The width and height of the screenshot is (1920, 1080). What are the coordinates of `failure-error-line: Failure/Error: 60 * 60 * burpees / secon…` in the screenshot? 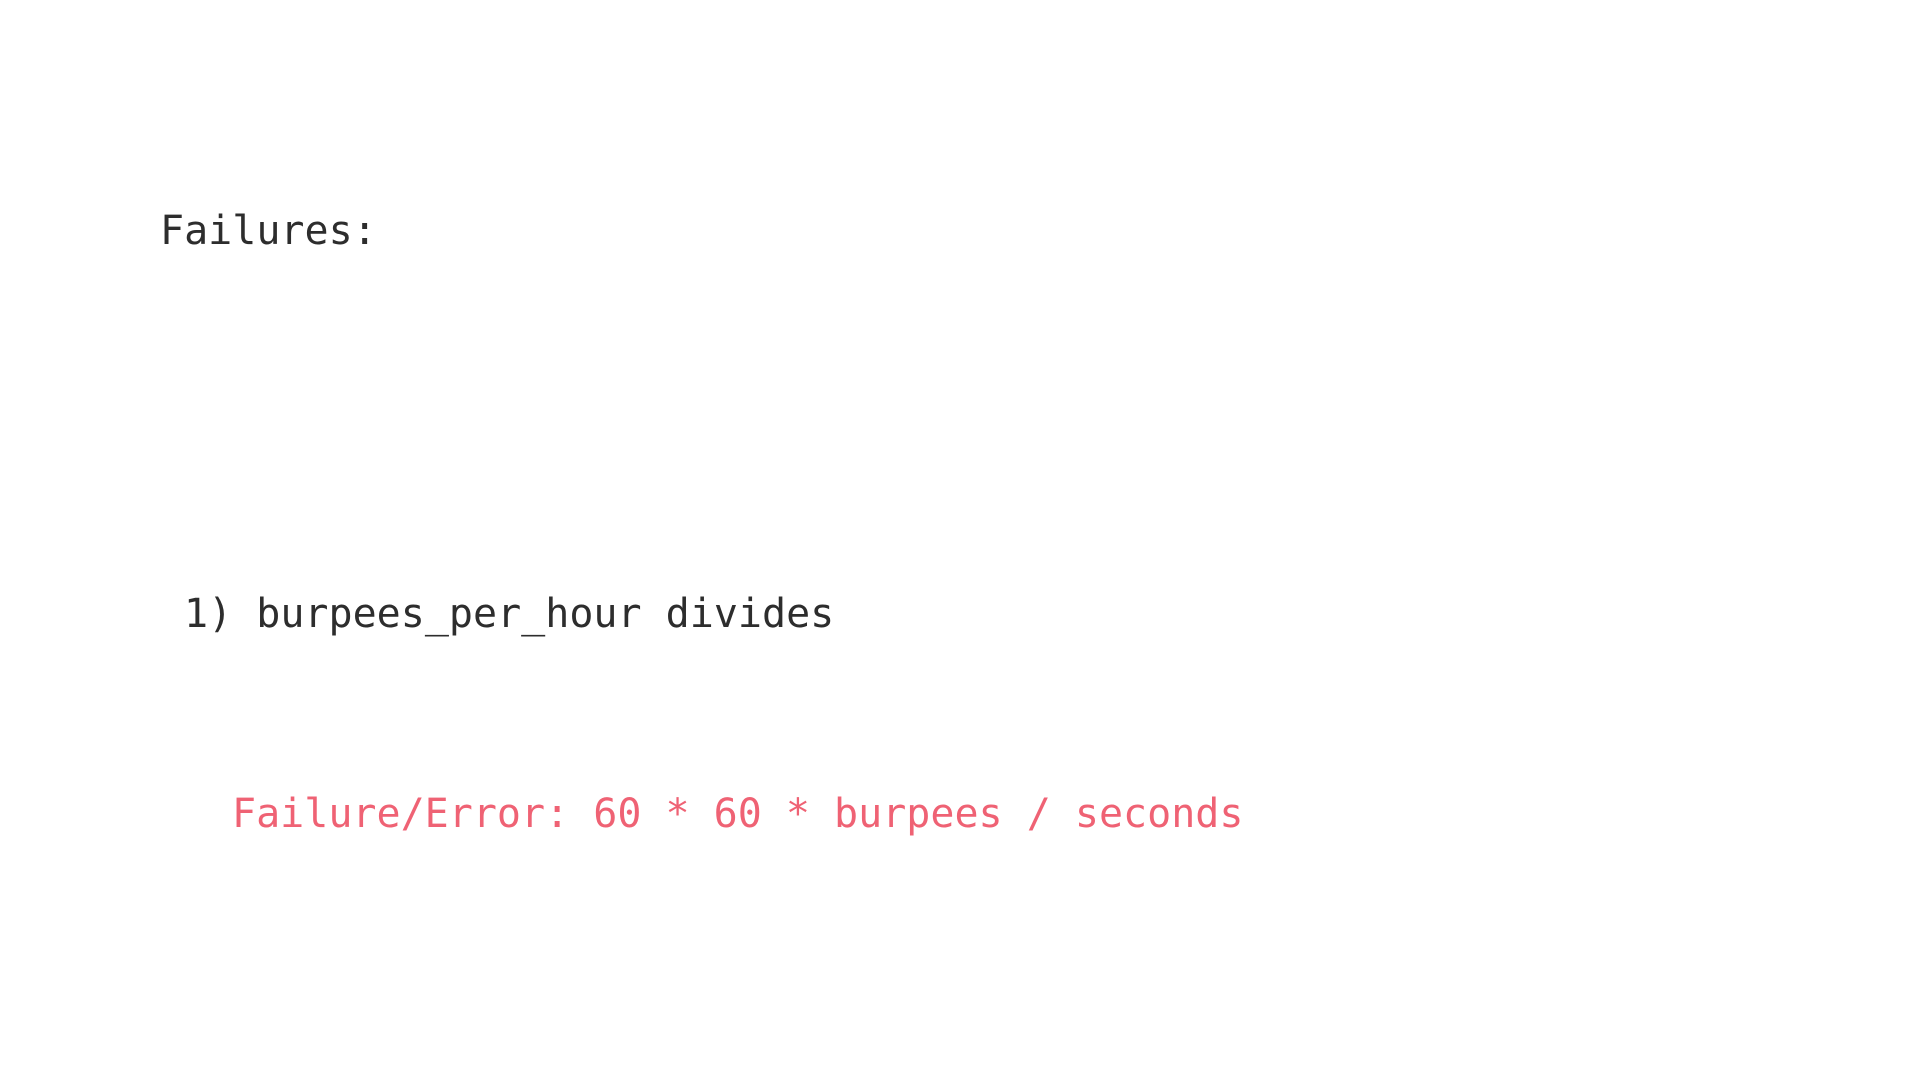 It's located at (738, 814).